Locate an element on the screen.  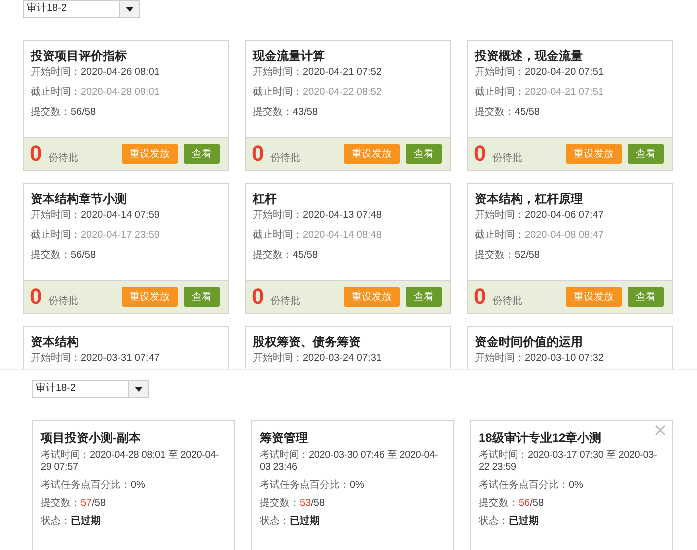
submission-count: 提交数：52/58 is located at coordinates (508, 256).